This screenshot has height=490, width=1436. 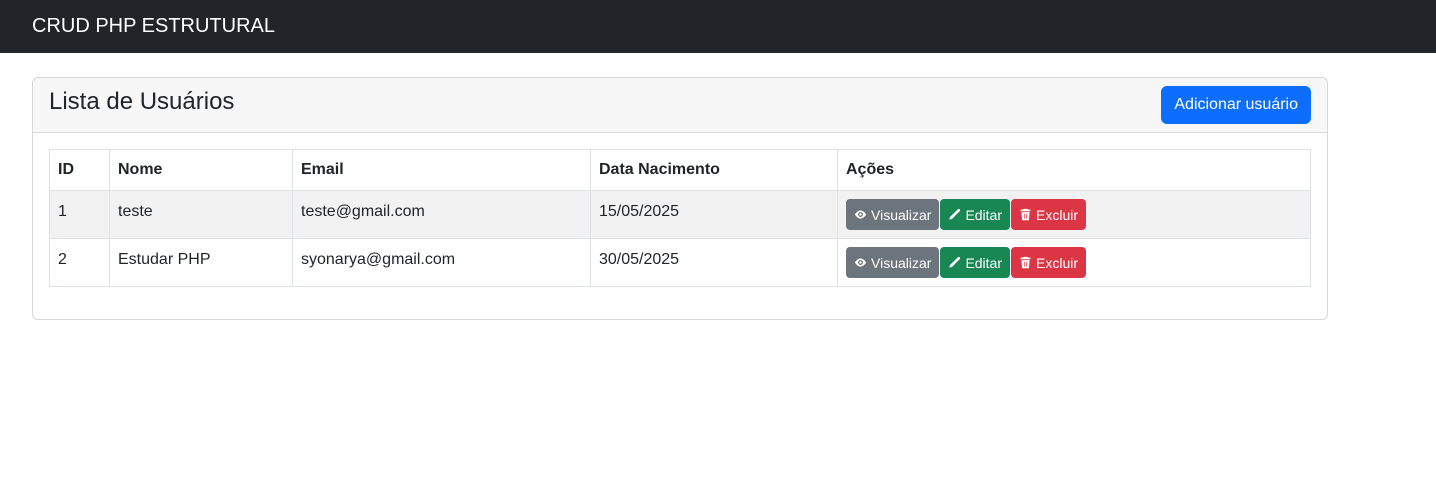 I want to click on cell-nome: Estudar PHP, so click(x=201, y=262).